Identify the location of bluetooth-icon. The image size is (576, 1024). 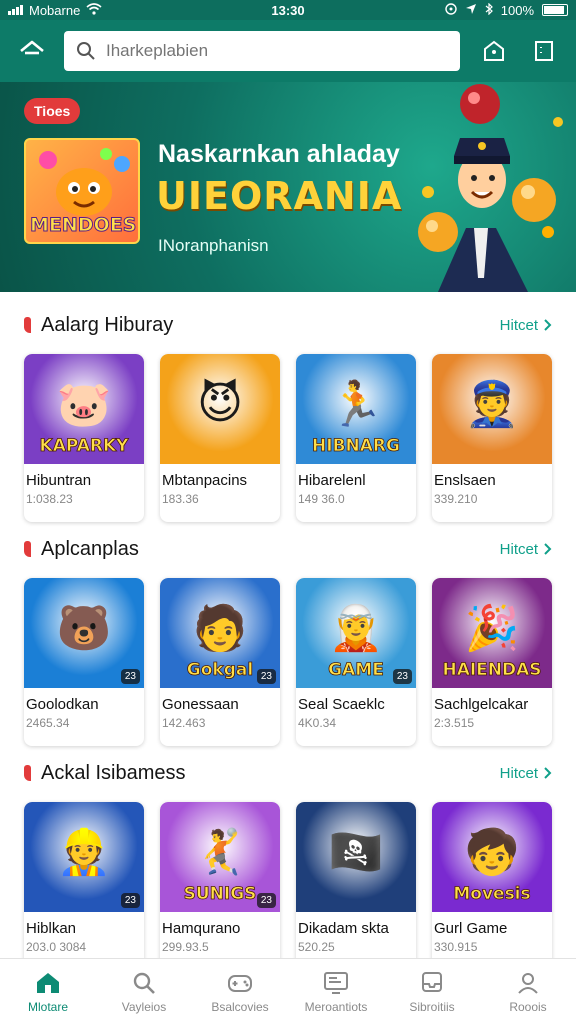
(489, 10).